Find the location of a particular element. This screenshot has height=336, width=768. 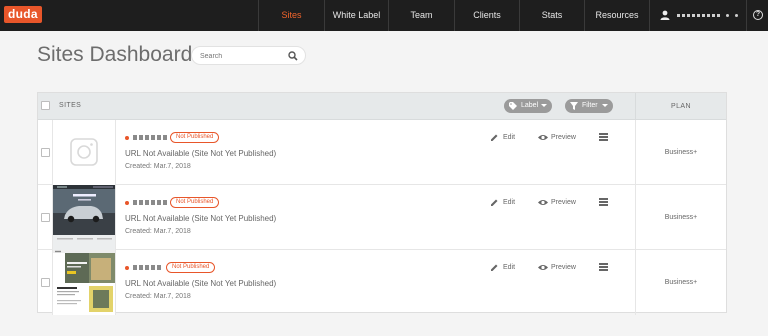

filter-button-text: Filter is located at coordinates (590, 105).